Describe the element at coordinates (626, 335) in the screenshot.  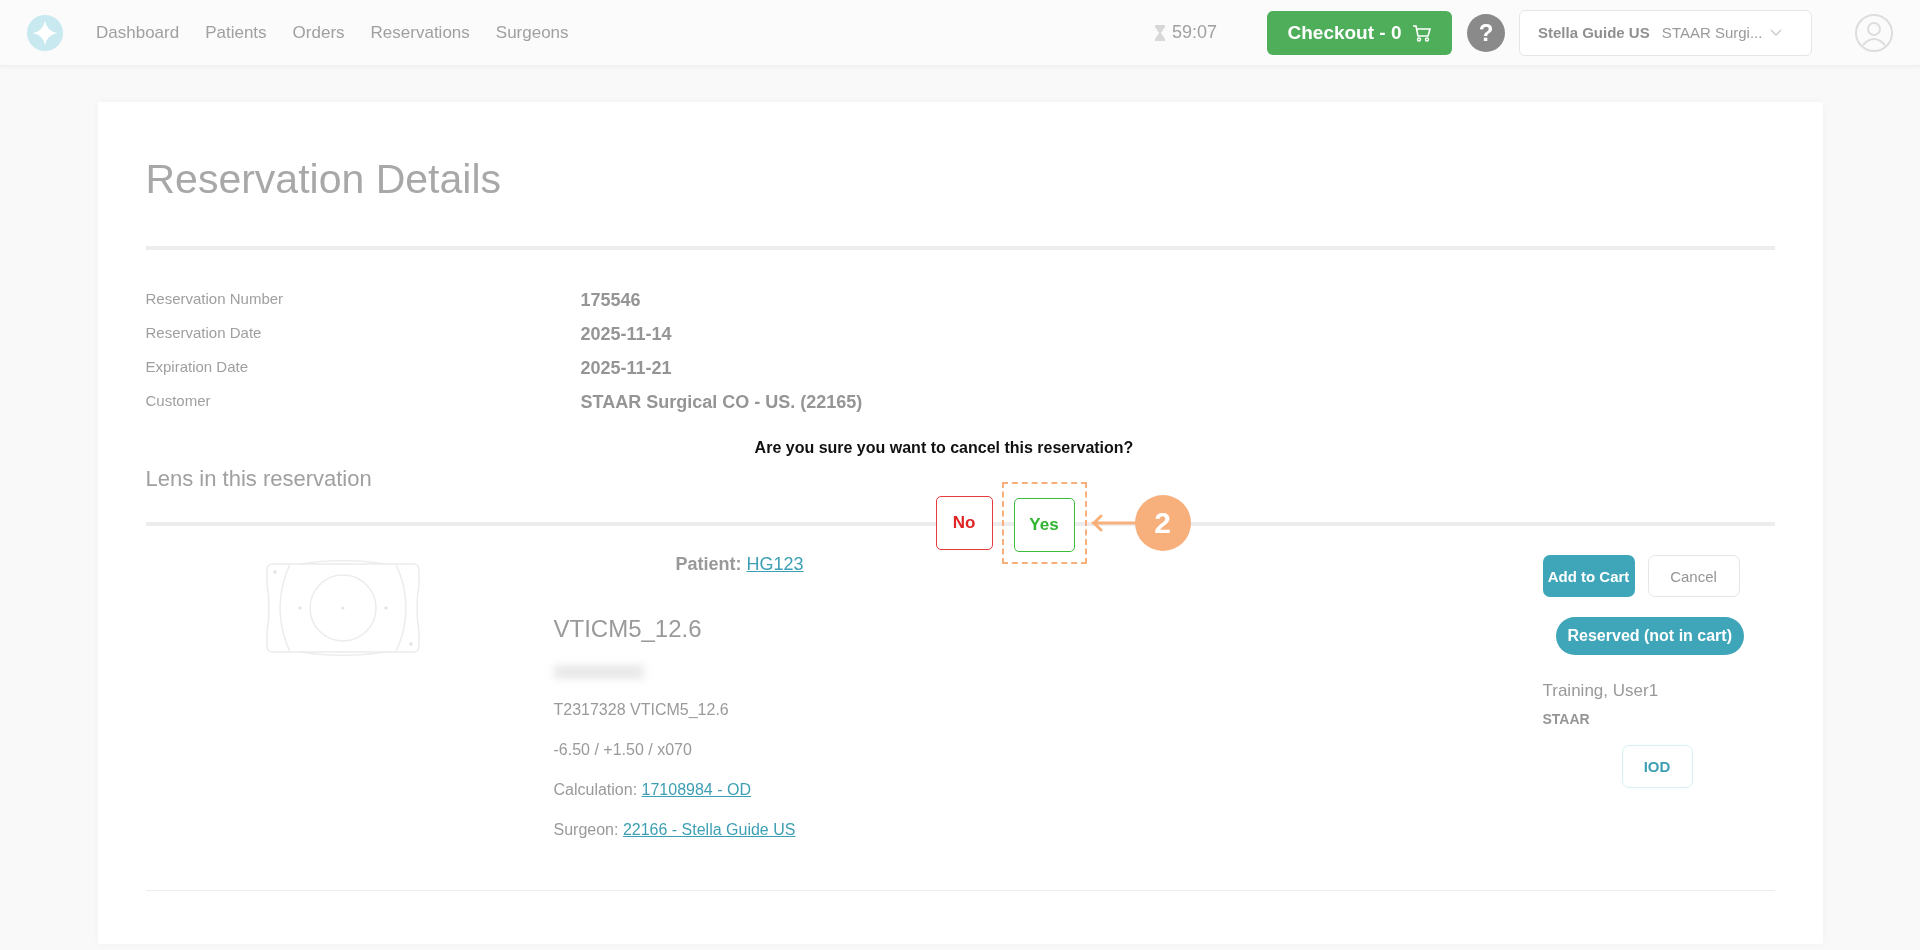
I see `detail-value: 2025-11-14` at that location.